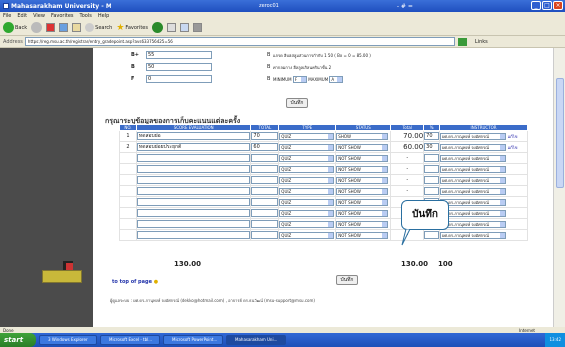  Describe the element at coordinates (184, 27) in the screenshot. I see `mail-button` at that location.